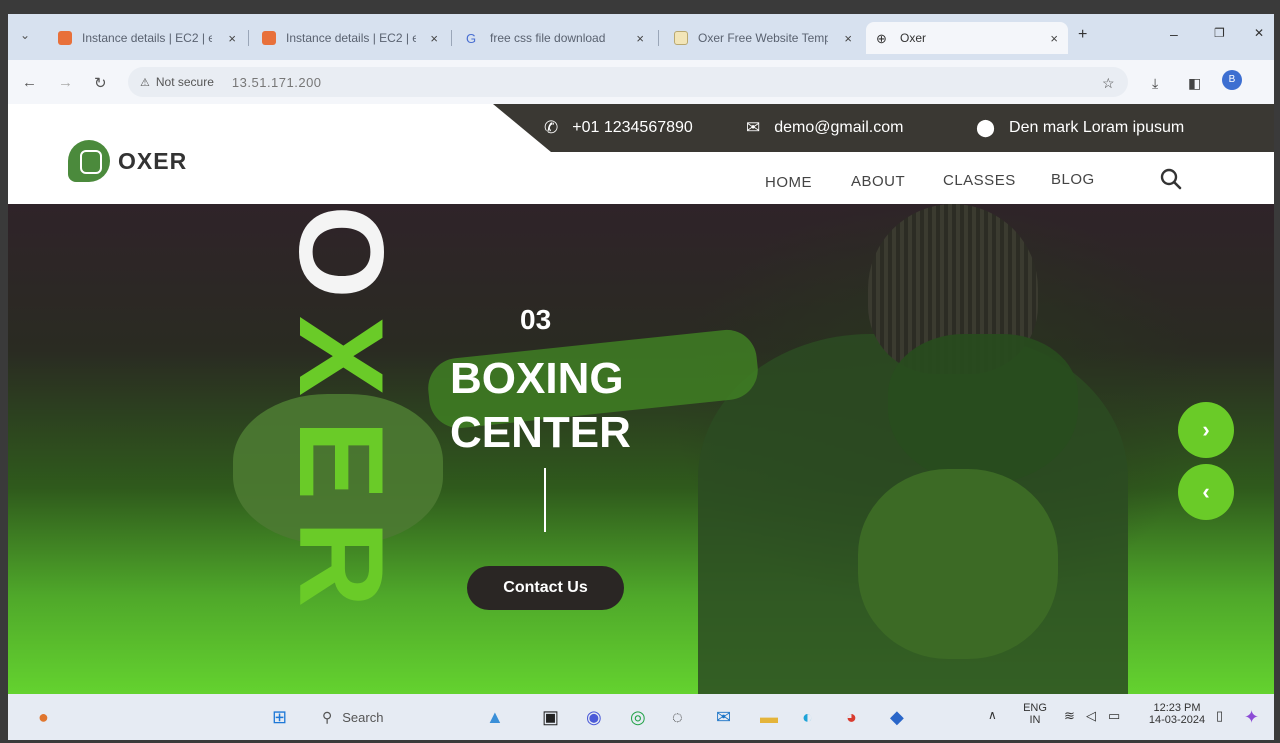  Describe the element at coordinates (958, 564) in the screenshot. I see `boxer-glove-image` at that location.